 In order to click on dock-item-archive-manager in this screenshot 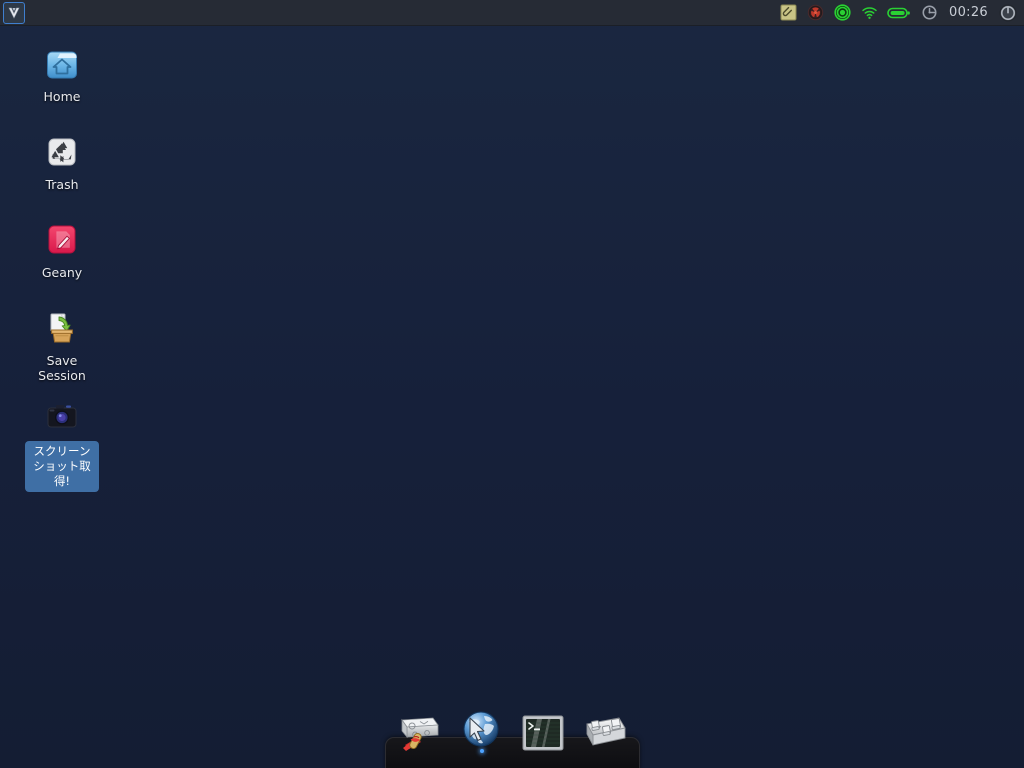, I will do `click(419, 732)`.